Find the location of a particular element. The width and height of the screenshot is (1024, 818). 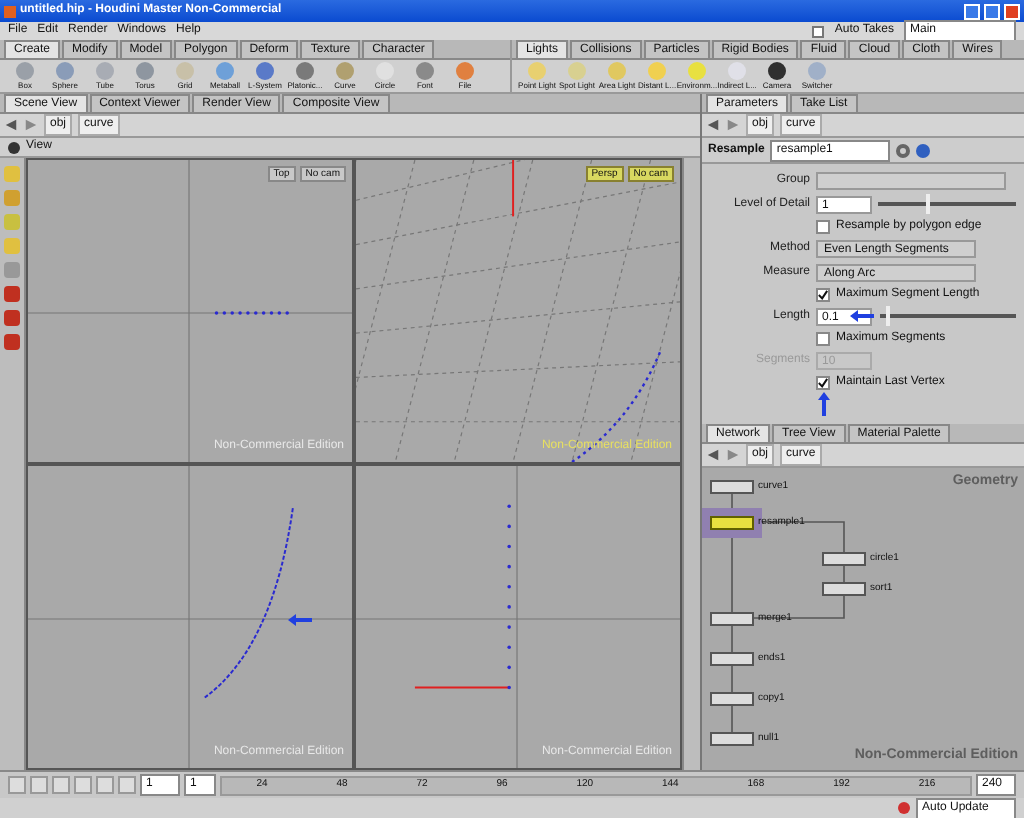

close-button is located at coordinates (1012, 11).